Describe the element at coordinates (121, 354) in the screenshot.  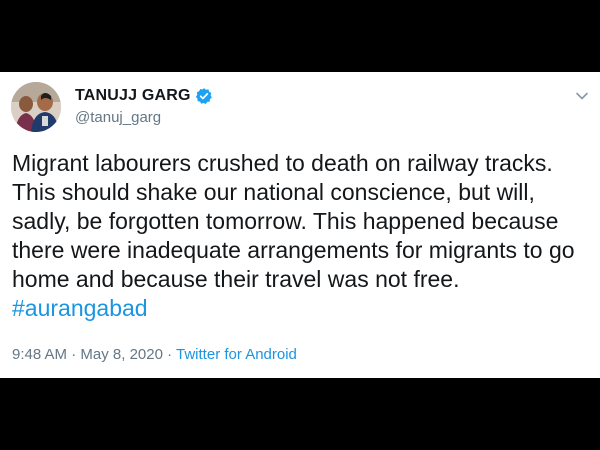
I see `tweet-date: May 8, 2020` at that location.